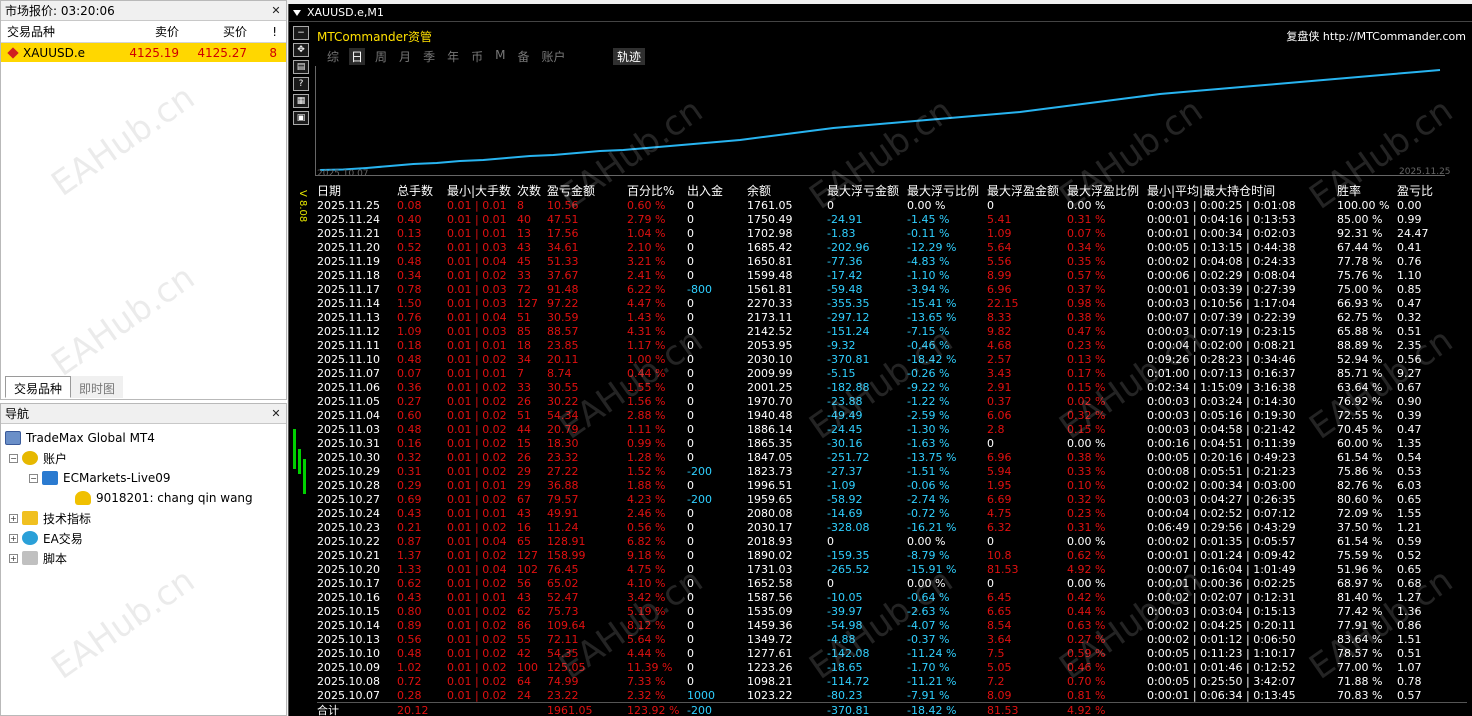 The height and width of the screenshot is (716, 1472). What do you see at coordinates (524, 499) in the screenshot?
I see `table-cell: 67` at bounding box center [524, 499].